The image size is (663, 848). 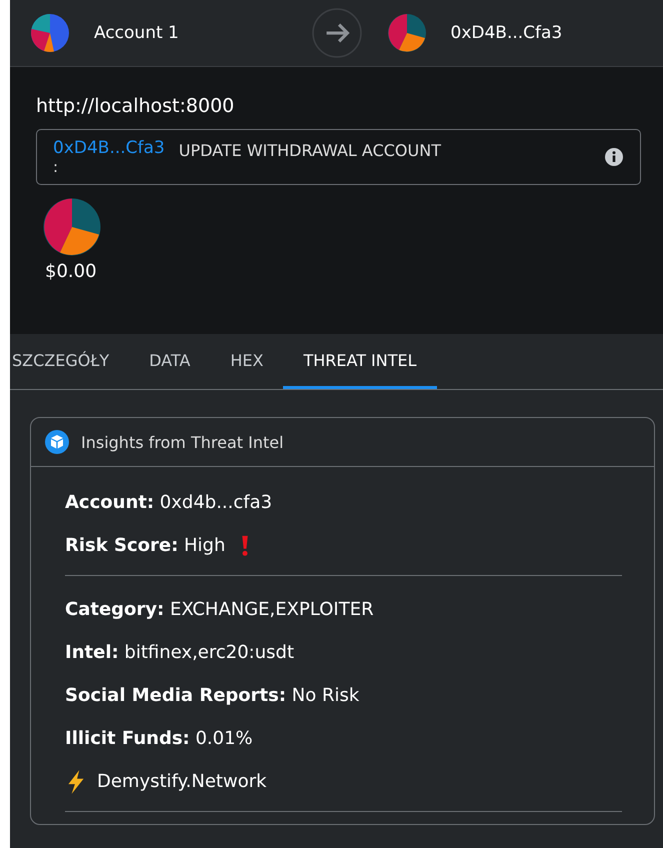 I want to click on tab: HEX, so click(x=247, y=361).